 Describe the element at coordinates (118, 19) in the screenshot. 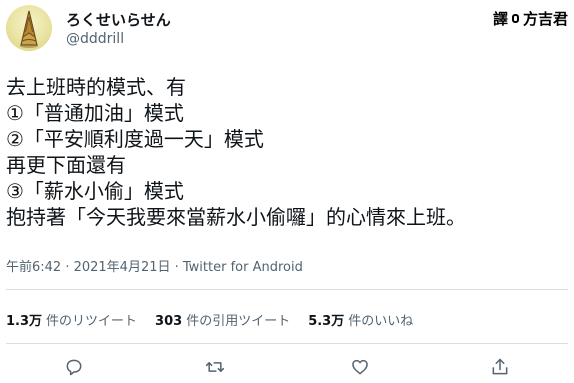

I see `display-name: ろくせいらせん` at that location.